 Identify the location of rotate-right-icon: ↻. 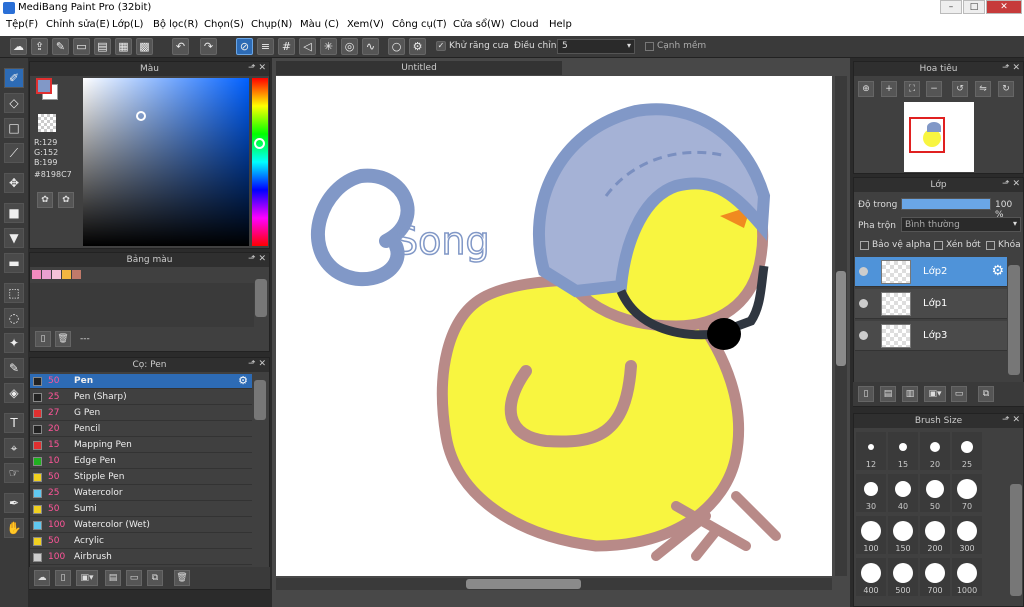
(1006, 89).